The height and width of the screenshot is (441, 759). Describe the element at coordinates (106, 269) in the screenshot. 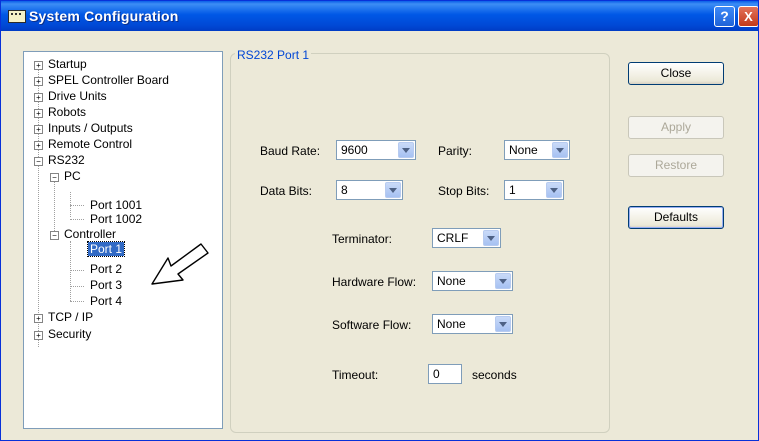

I see `tree-item-port-2: Port 2` at that location.